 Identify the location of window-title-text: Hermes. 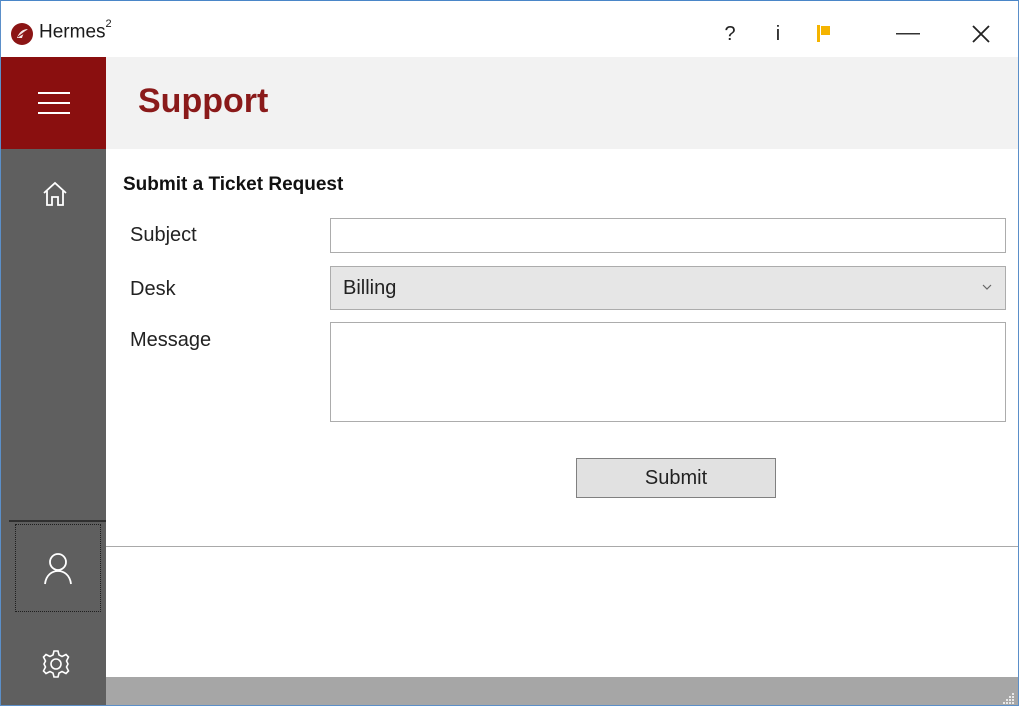
(72, 32).